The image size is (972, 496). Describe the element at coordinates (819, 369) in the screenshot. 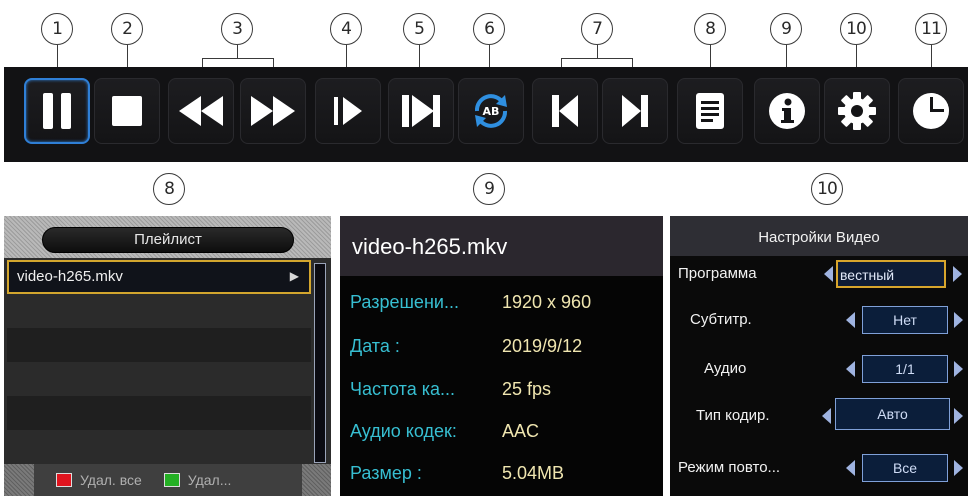

I see `setting-row-audio: Аудио 1/1` at that location.